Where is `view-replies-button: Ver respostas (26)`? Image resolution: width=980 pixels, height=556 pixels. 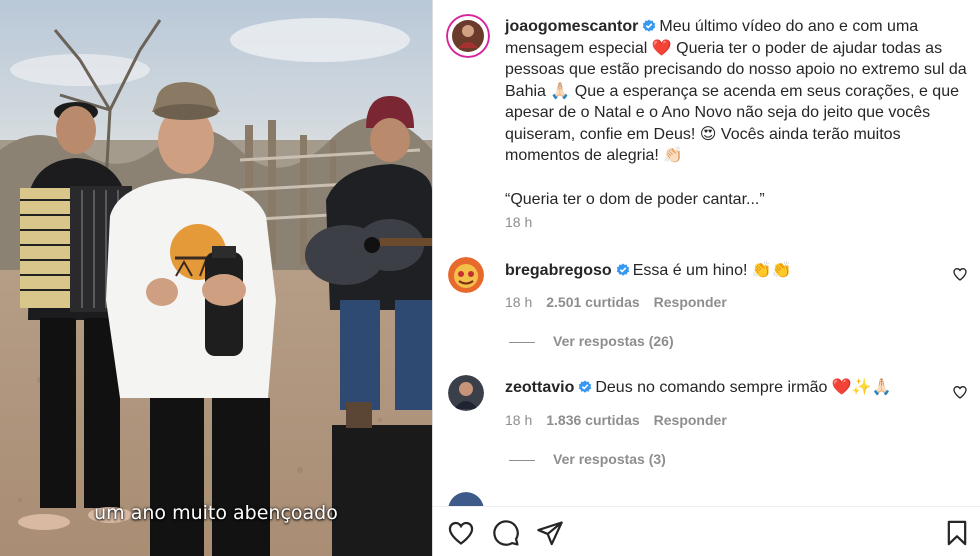
view-replies-button: Ver respostas (26) is located at coordinates (591, 341).